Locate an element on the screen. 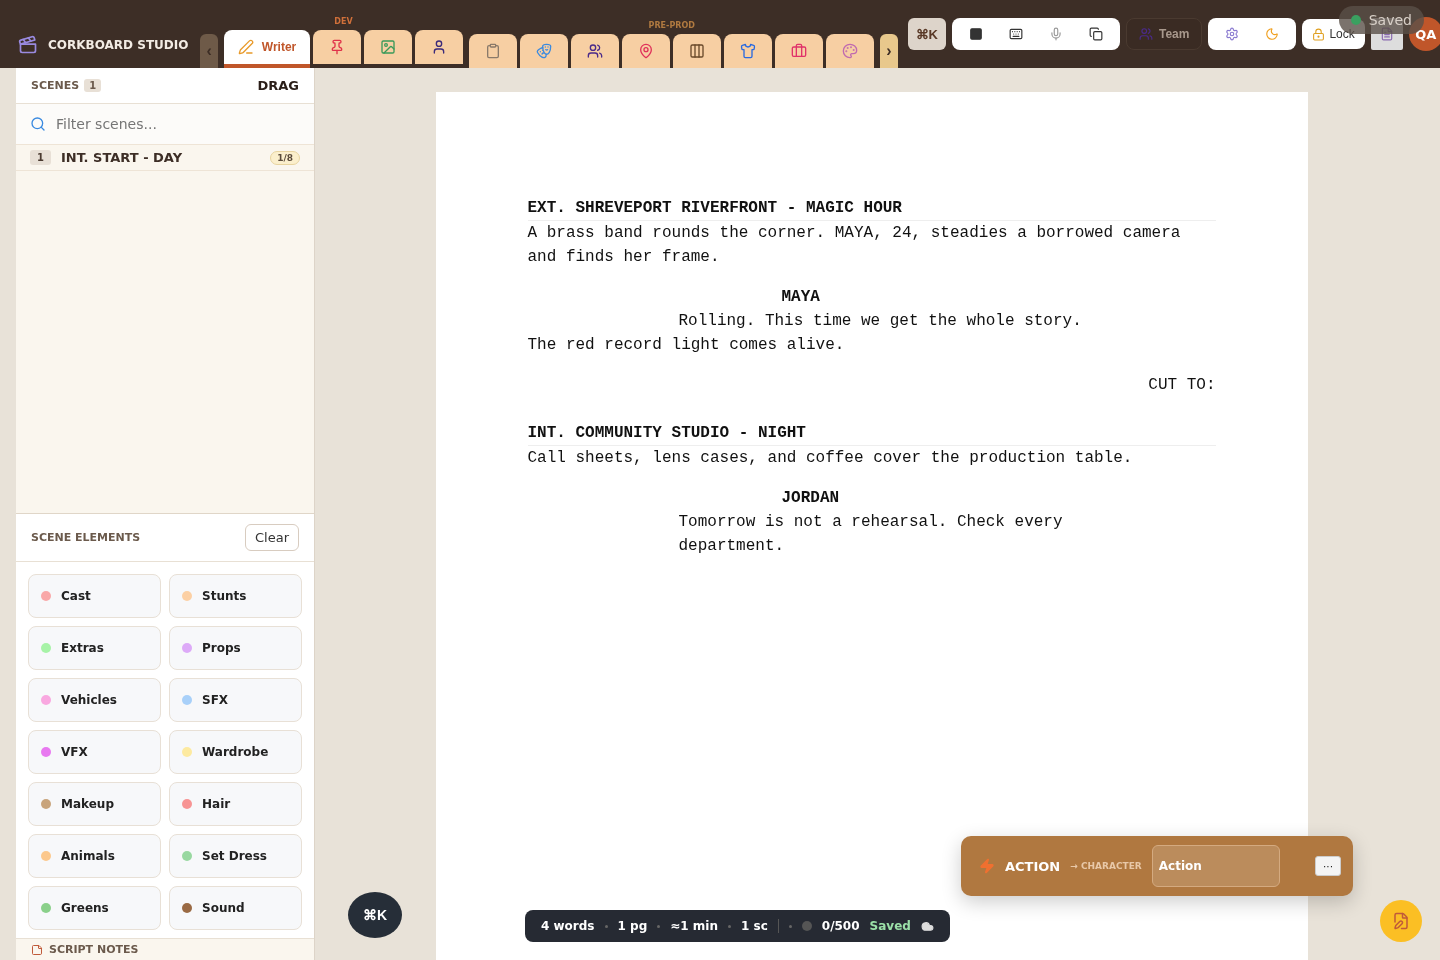 This screenshot has width=1440, height=960. scene-heading: INT. COMMUNITY STUDIO - NIGHT is located at coordinates (871, 433).